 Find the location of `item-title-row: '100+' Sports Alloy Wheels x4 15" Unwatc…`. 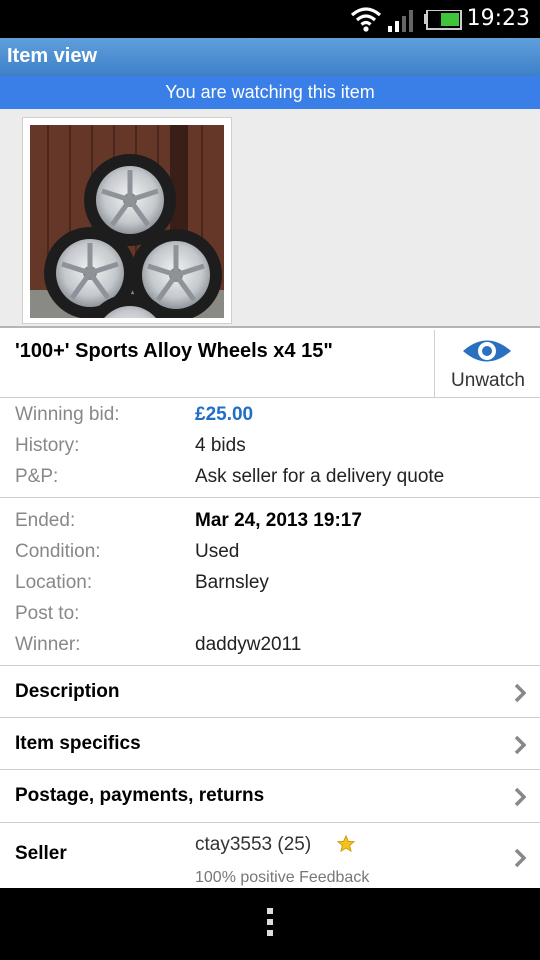

item-title-row: '100+' Sports Alloy Wheels x4 15" Unwatc… is located at coordinates (270, 364).